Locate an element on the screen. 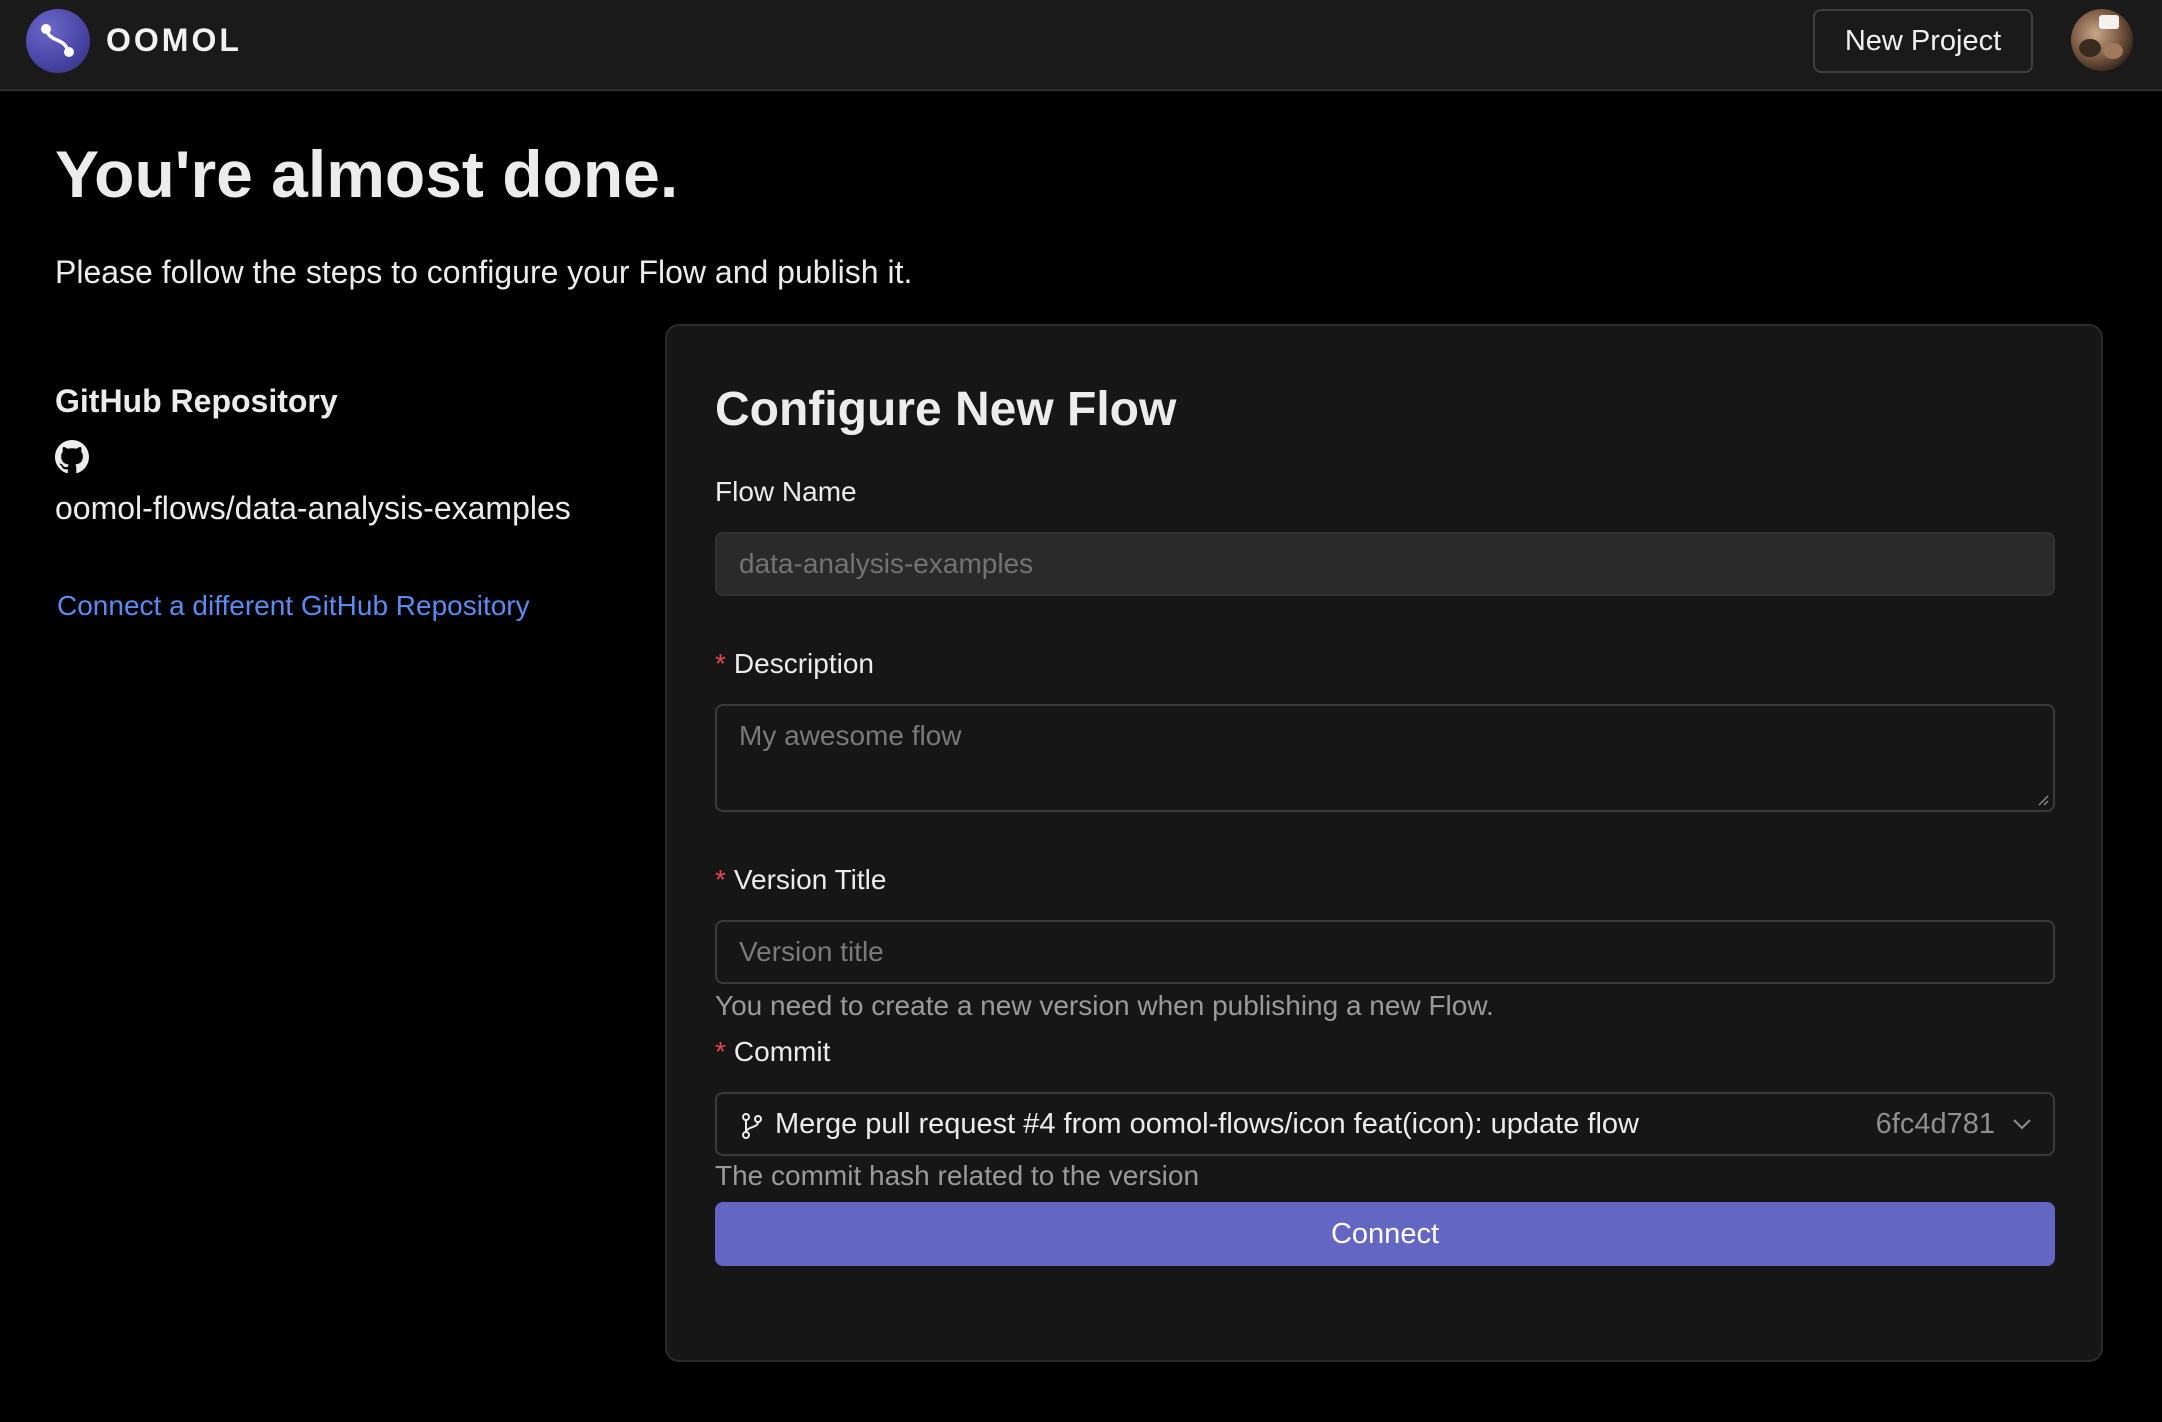 This screenshot has width=2162, height=1422. resize-handle-icon is located at coordinates (2042, 799).